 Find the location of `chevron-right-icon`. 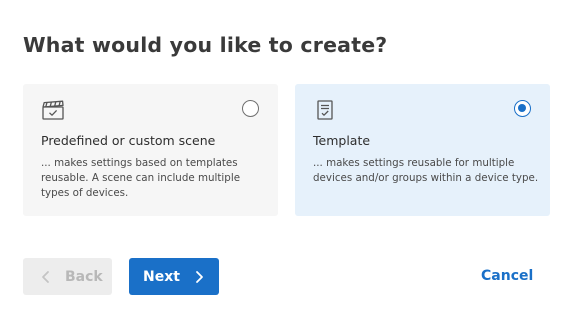

chevron-right-icon is located at coordinates (199, 276).